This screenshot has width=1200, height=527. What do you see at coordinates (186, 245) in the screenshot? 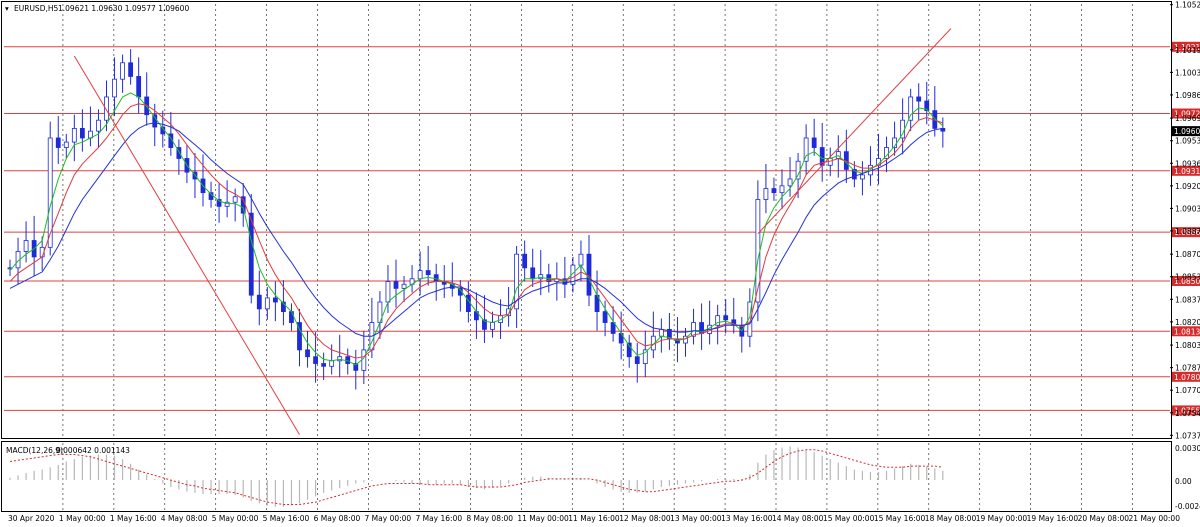
I see `trend-line` at bounding box center [186, 245].